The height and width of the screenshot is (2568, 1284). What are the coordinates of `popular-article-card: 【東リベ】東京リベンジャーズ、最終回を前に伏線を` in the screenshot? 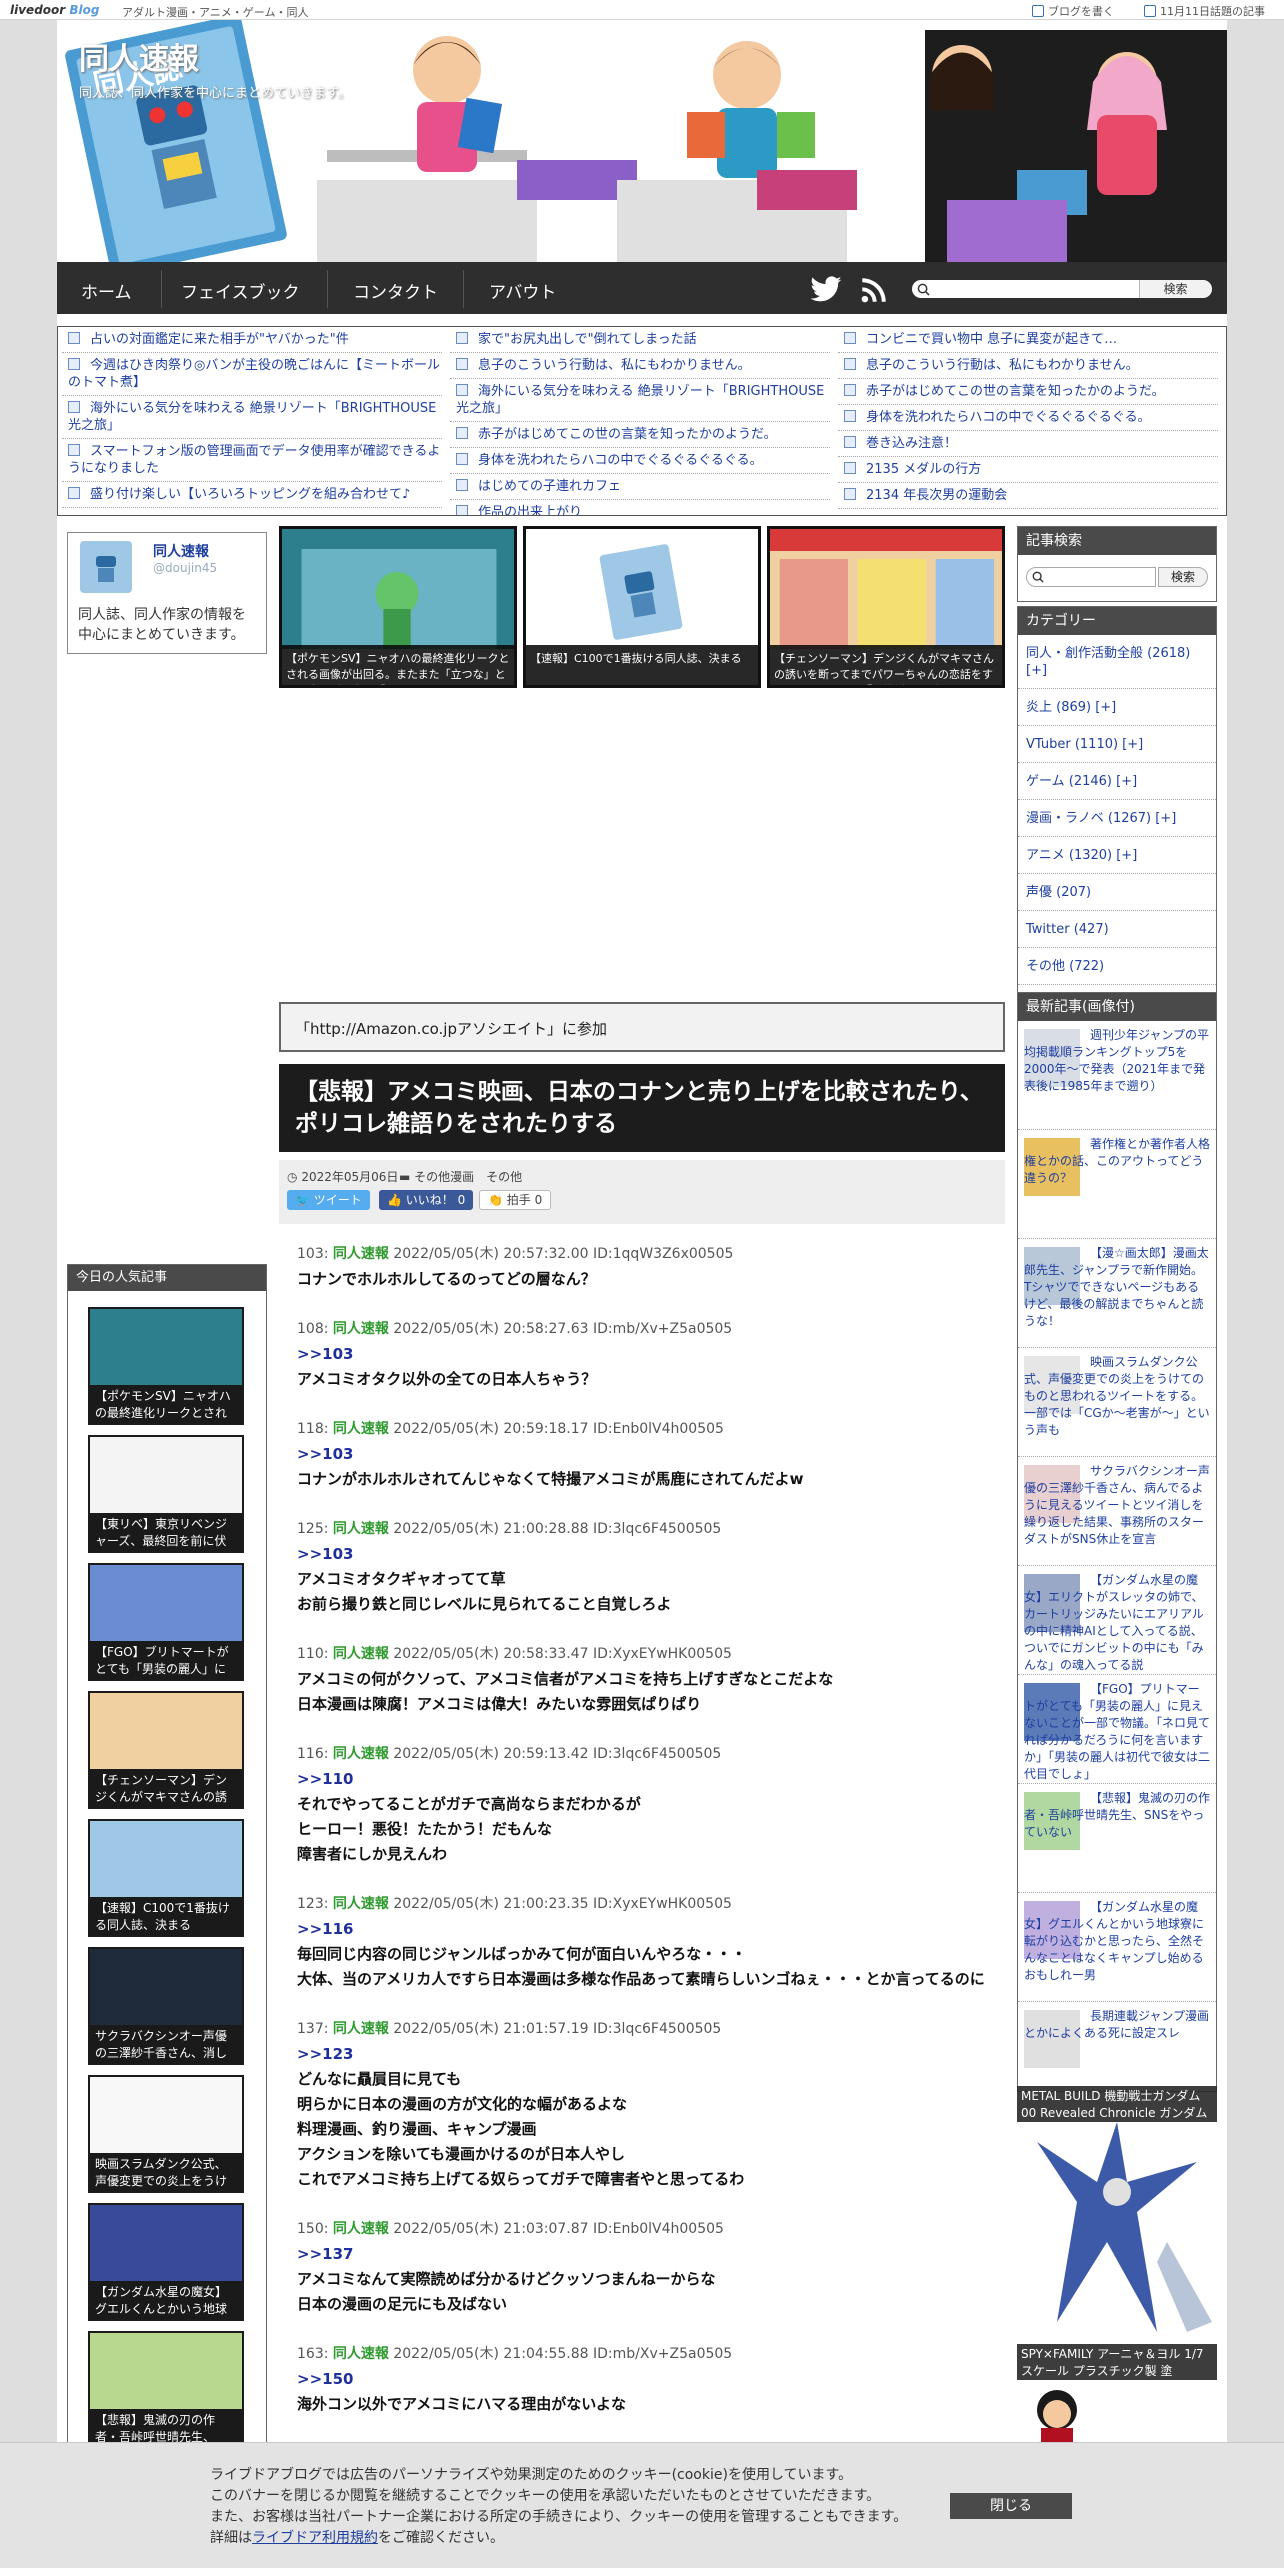 It's located at (166, 1494).